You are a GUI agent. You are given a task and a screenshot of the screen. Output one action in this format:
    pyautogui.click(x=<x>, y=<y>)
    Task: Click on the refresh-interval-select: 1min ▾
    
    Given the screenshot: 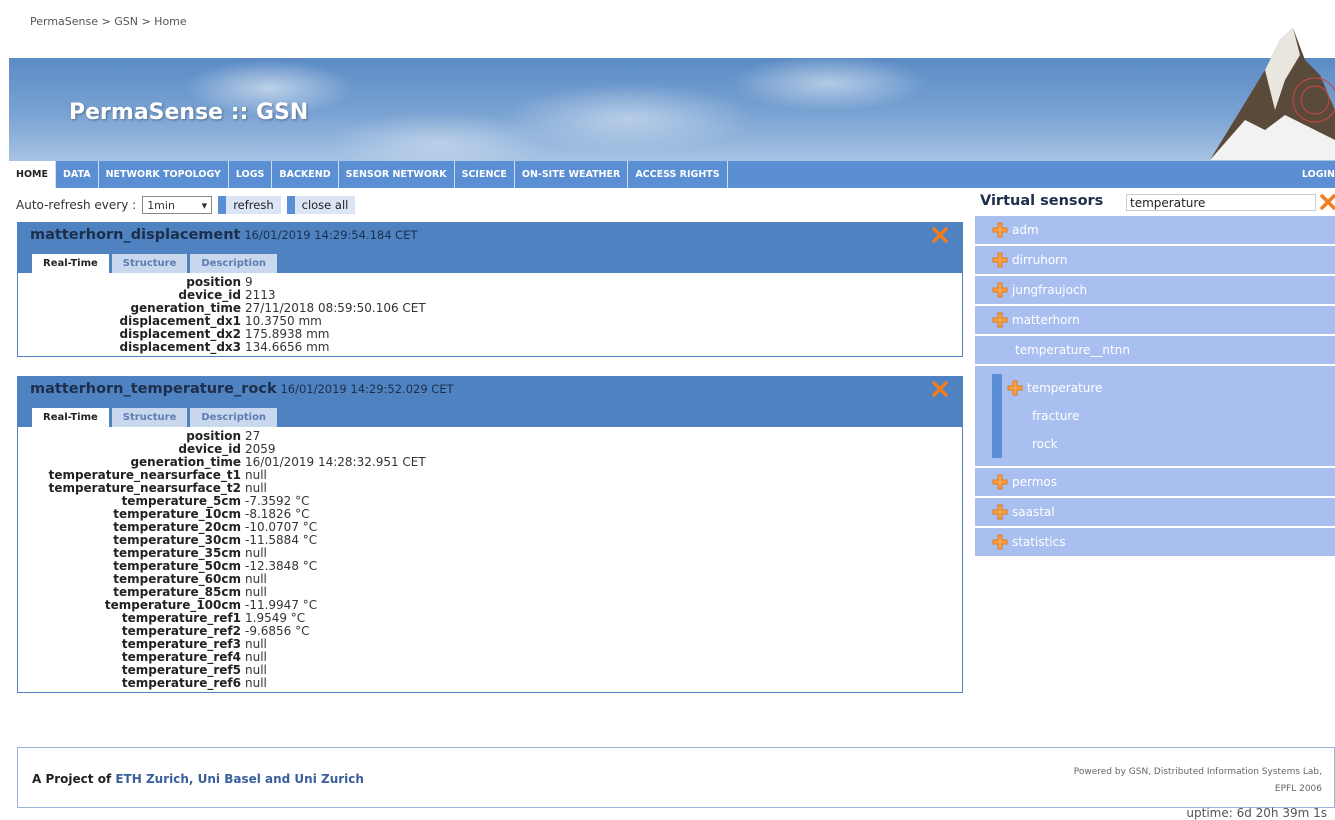 What is the action you would take?
    pyautogui.click(x=177, y=205)
    